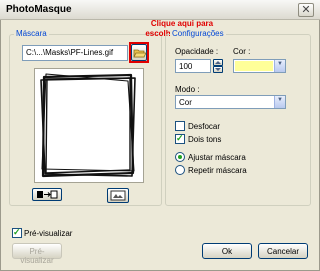  I want to click on fit-mask-button, so click(118, 195).